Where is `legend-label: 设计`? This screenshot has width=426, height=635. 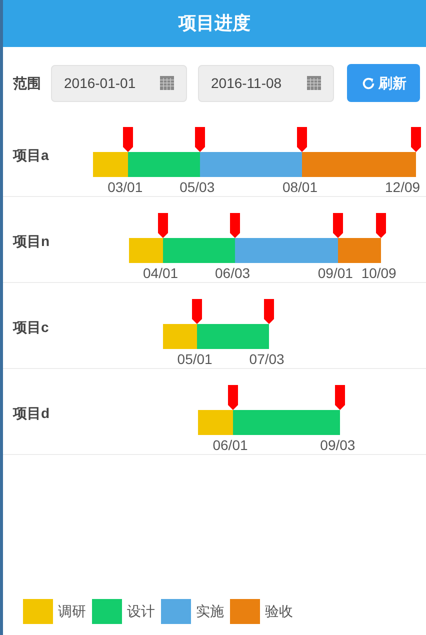 legend-label: 设计 is located at coordinates (141, 611).